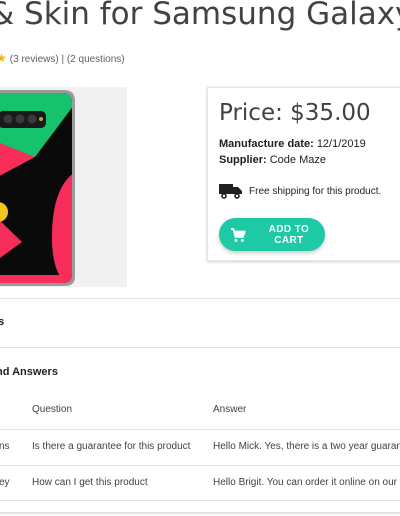  Describe the element at coordinates (238, 234) in the screenshot. I see `cart-icon` at that location.